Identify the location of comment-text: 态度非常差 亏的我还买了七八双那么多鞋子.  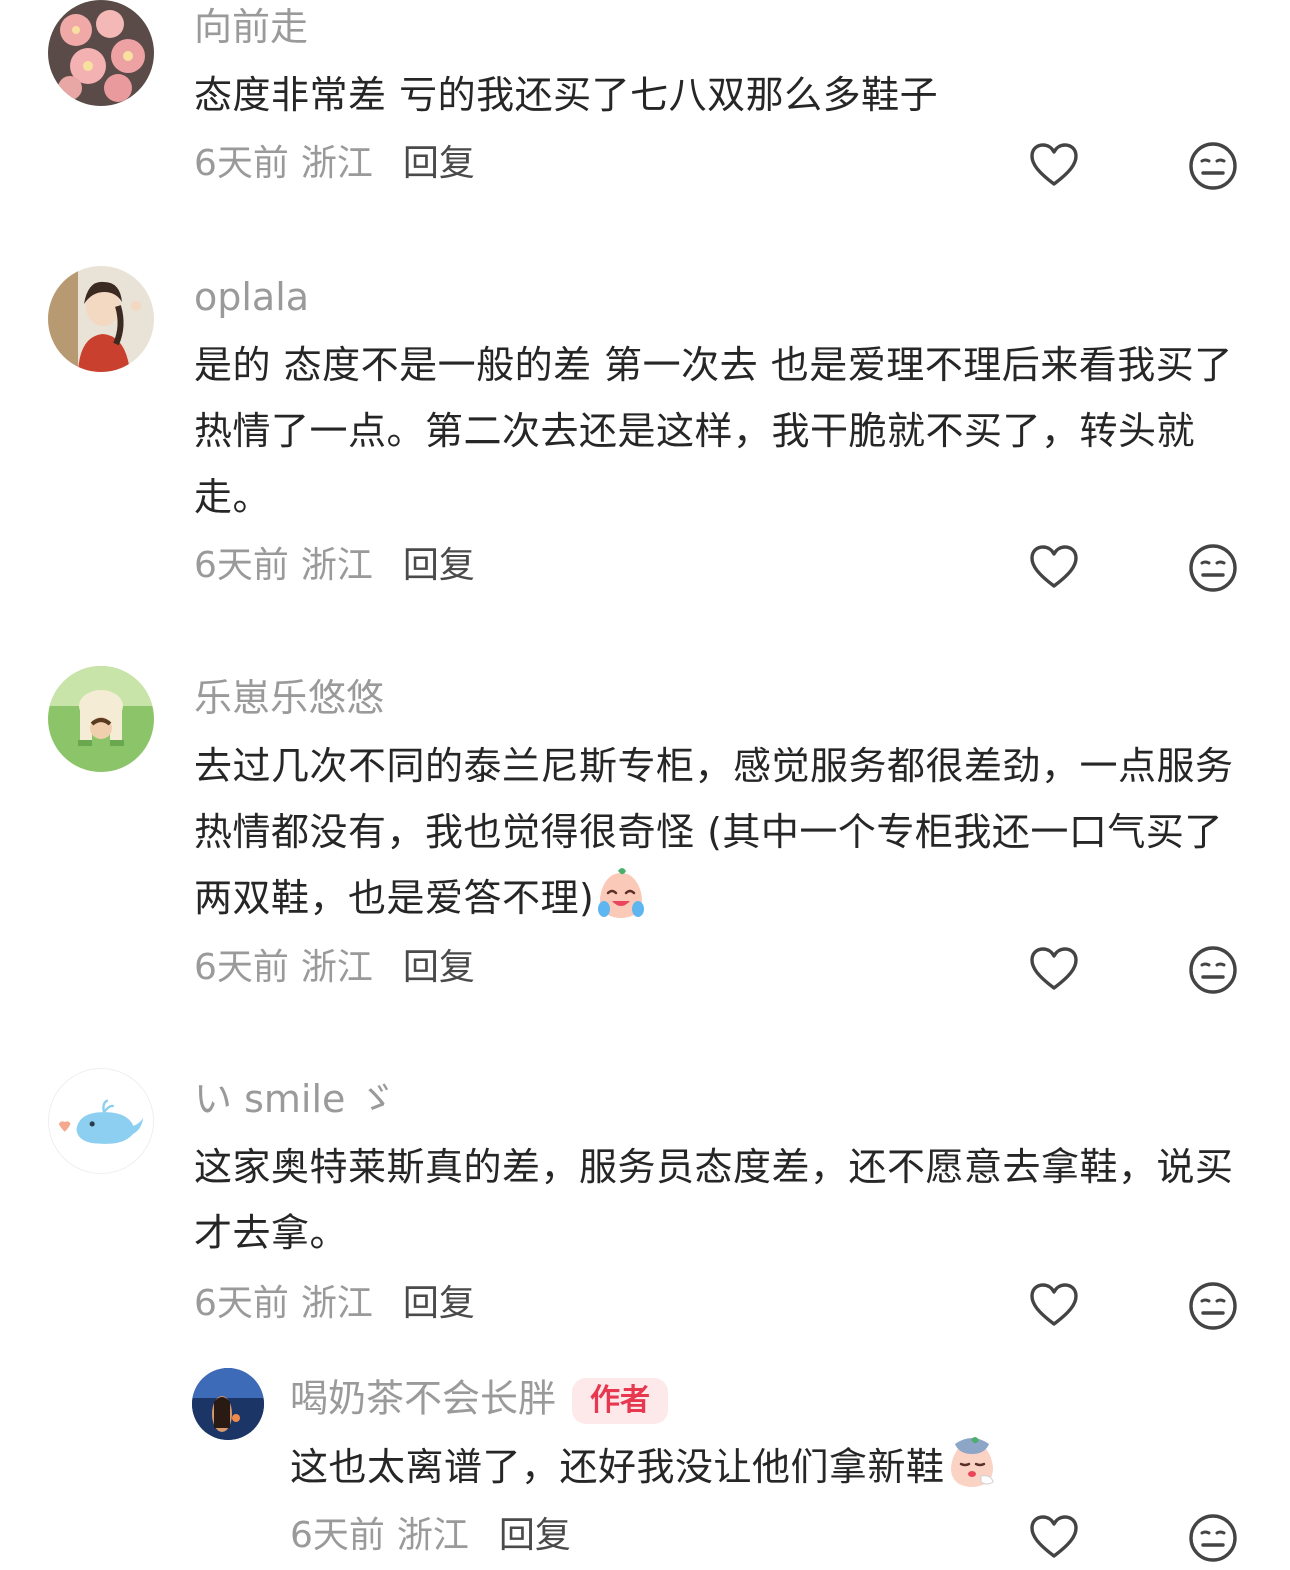
(566, 95).